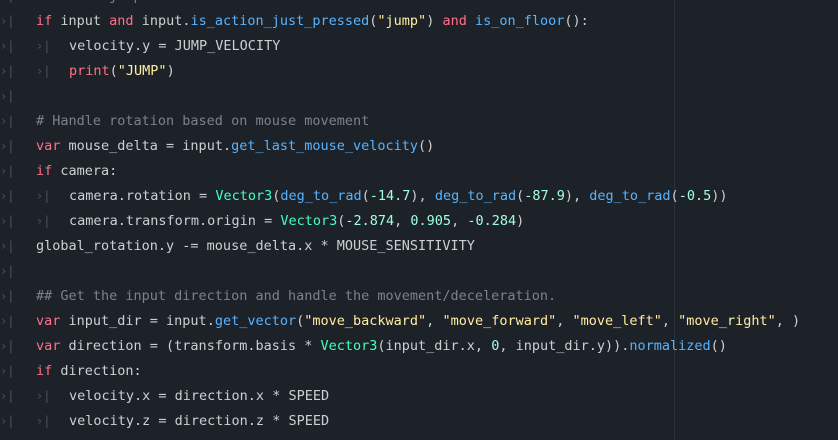 The image size is (838, 440). I want to click on code-token: input., so click(162, 21).